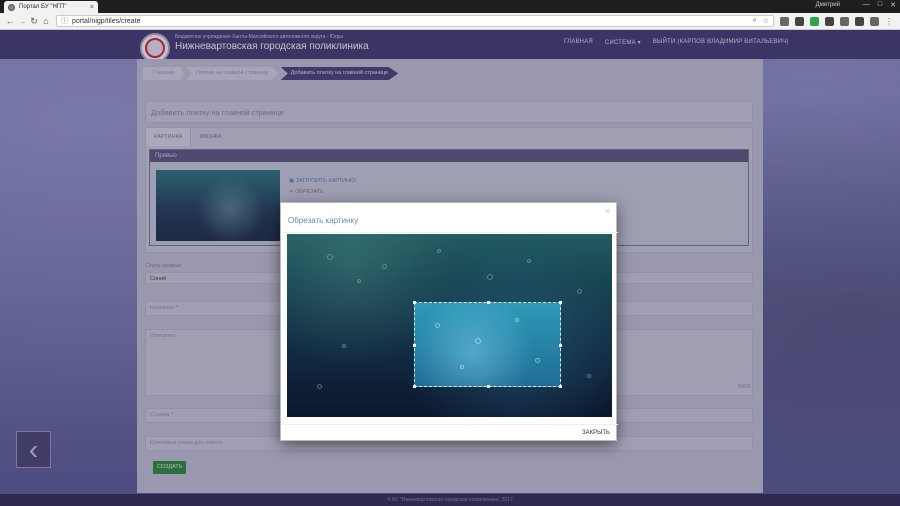 This screenshot has height=506, width=900. Describe the element at coordinates (607, 211) in the screenshot. I see `modal-close-icon: ×` at that location.